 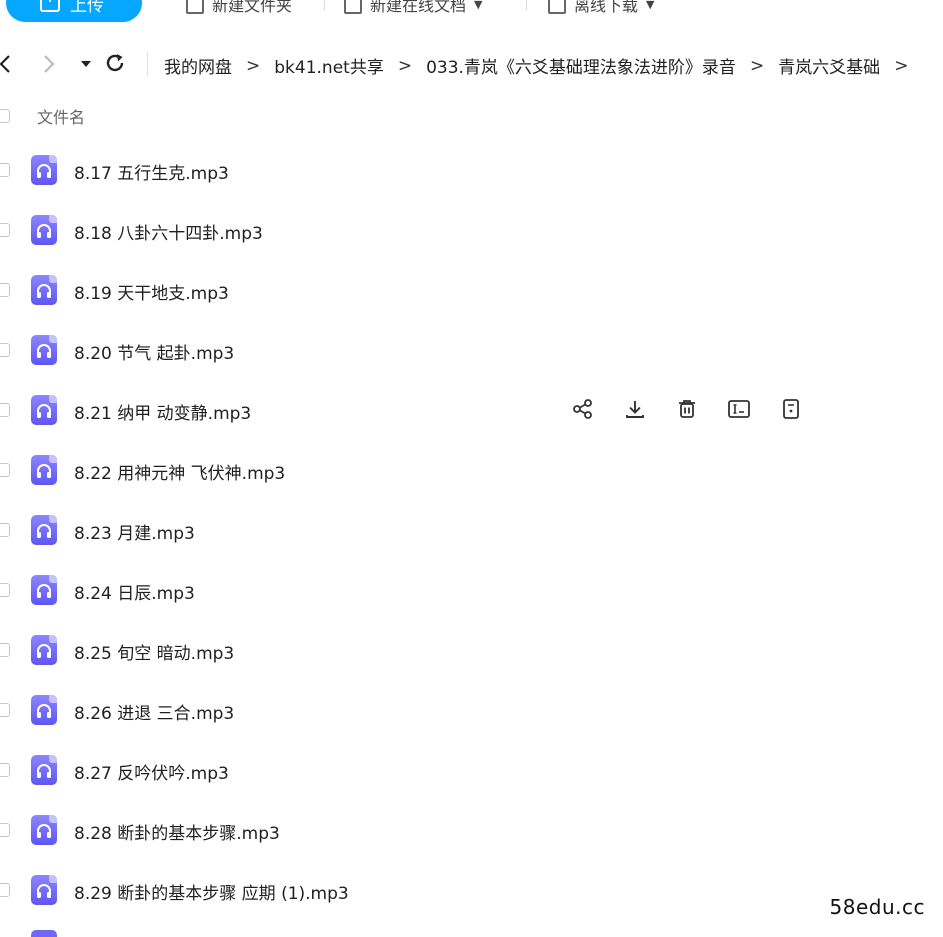 What do you see at coordinates (583, 409) in the screenshot?
I see `share-icon` at bounding box center [583, 409].